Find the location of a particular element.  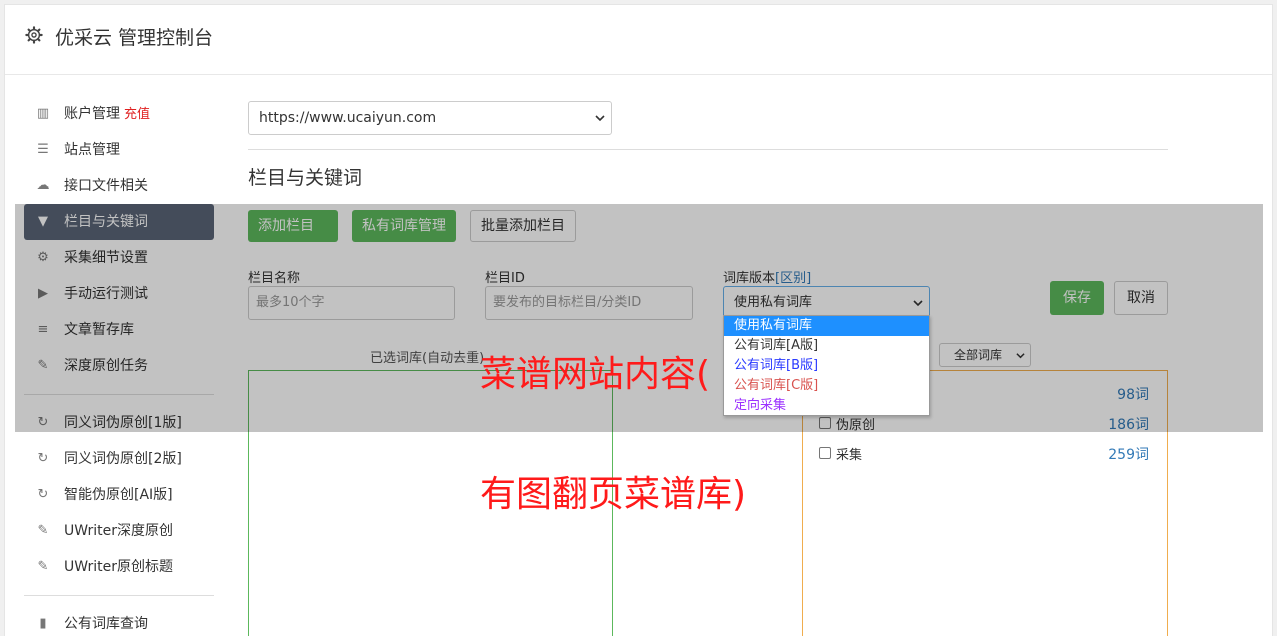

sidebar-item-label: 智能伪原创[AI版] is located at coordinates (118, 495).